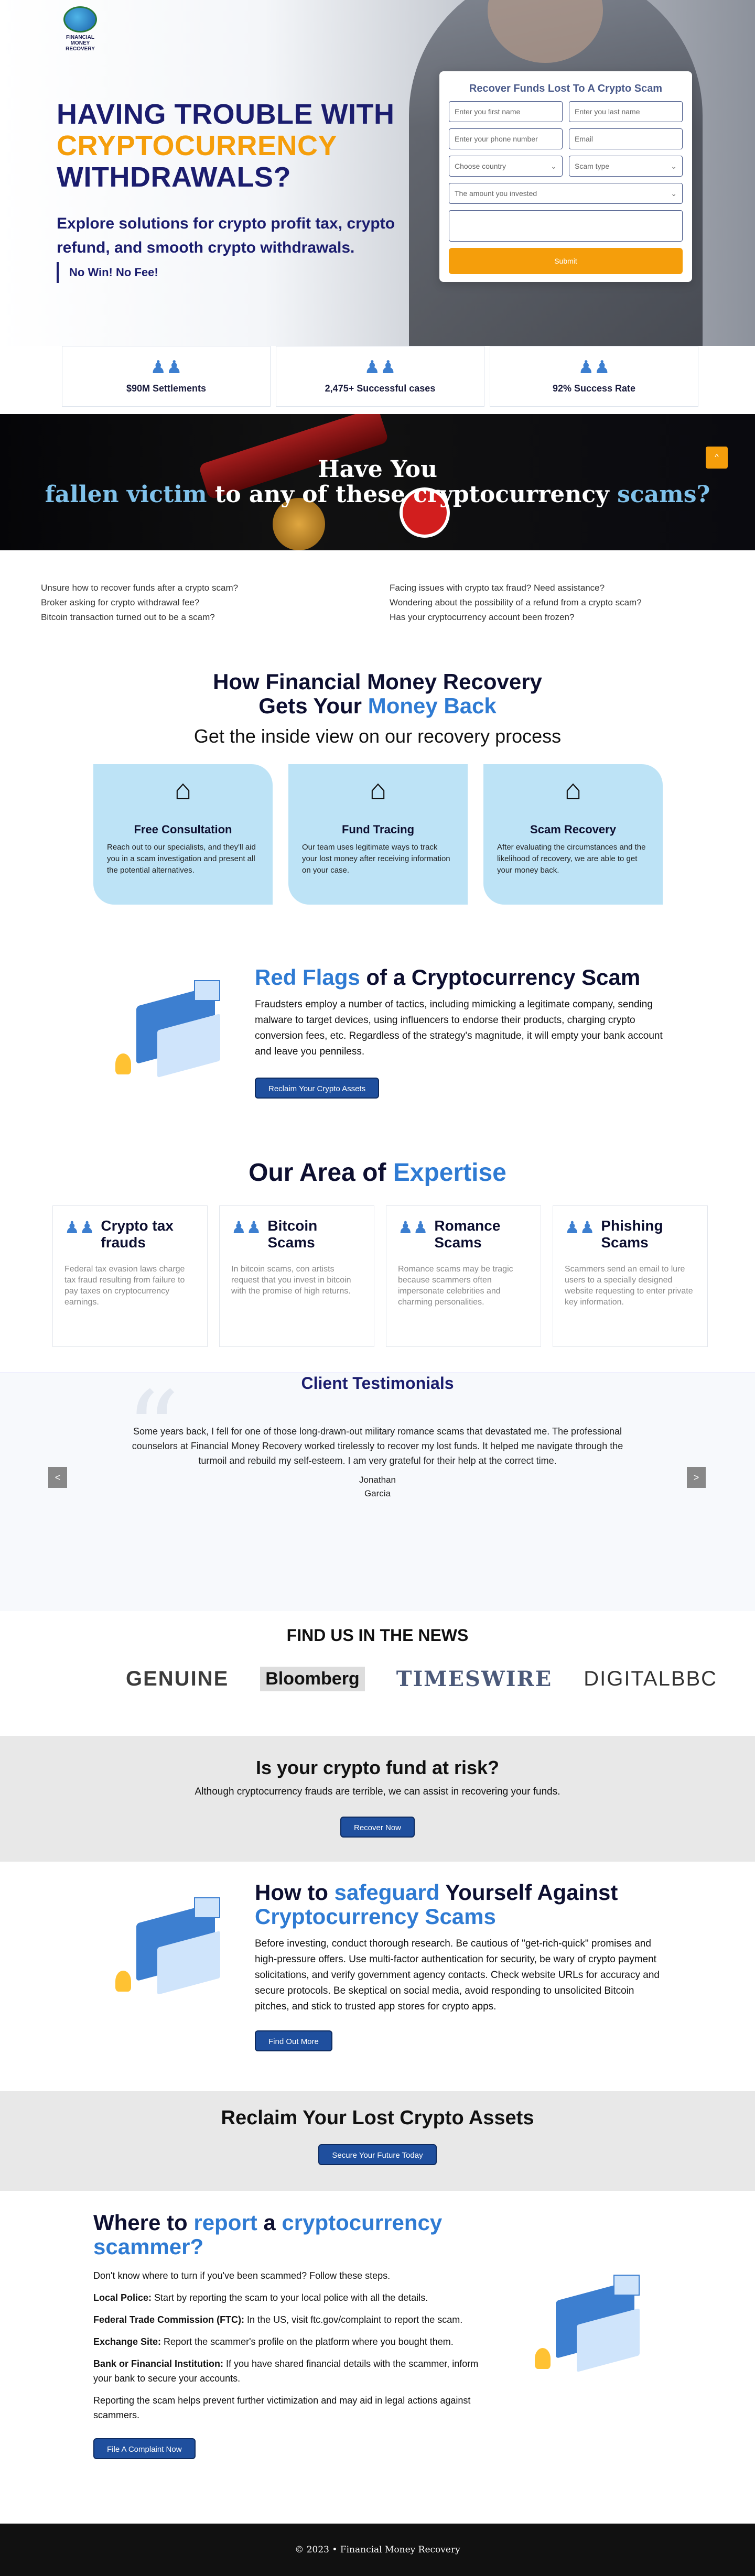  I want to click on genuine-logo: GENUINE, so click(177, 1678).